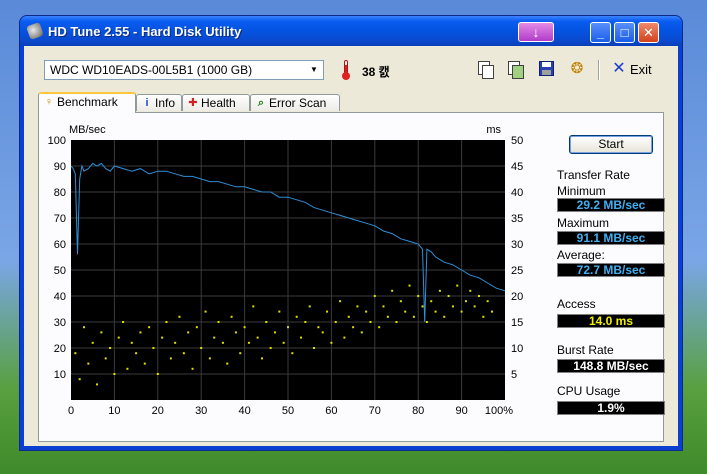 The height and width of the screenshot is (474, 707). What do you see at coordinates (515, 69) in the screenshot?
I see `paste-icon` at bounding box center [515, 69].